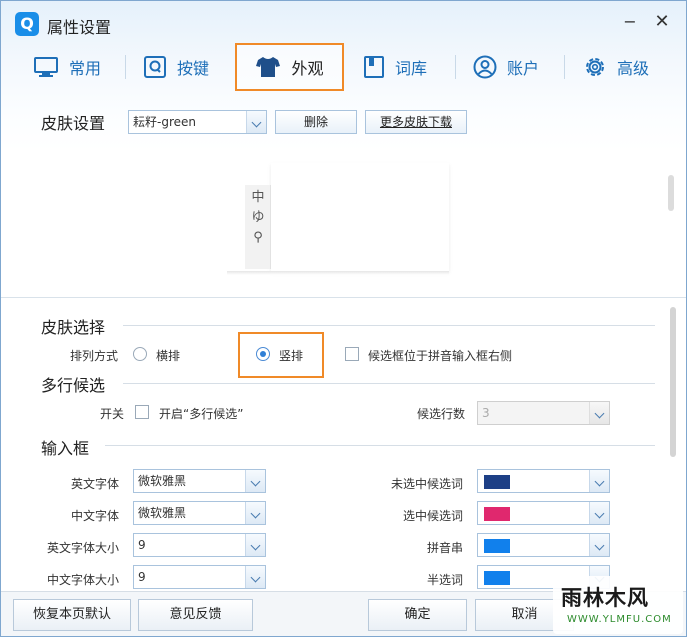 The image size is (687, 637). I want to click on cn-font-label: 中文字体, so click(95, 516).